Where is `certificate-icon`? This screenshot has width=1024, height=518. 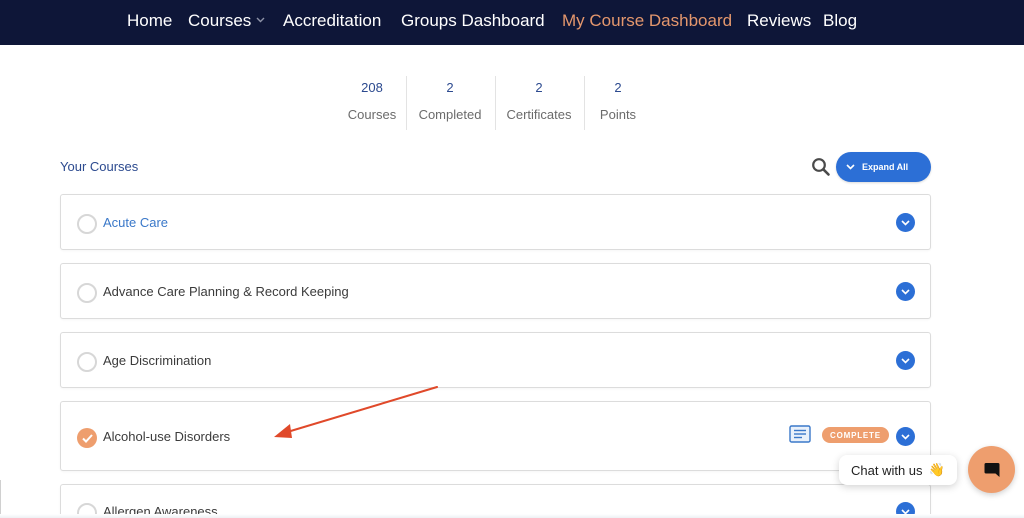
certificate-icon is located at coordinates (800, 434).